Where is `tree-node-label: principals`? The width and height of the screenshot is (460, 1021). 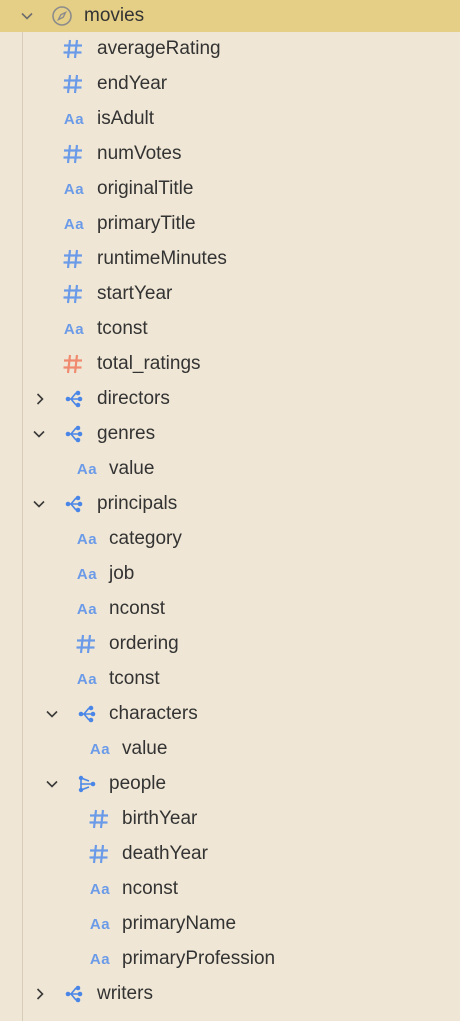
tree-node-label: principals is located at coordinates (137, 503).